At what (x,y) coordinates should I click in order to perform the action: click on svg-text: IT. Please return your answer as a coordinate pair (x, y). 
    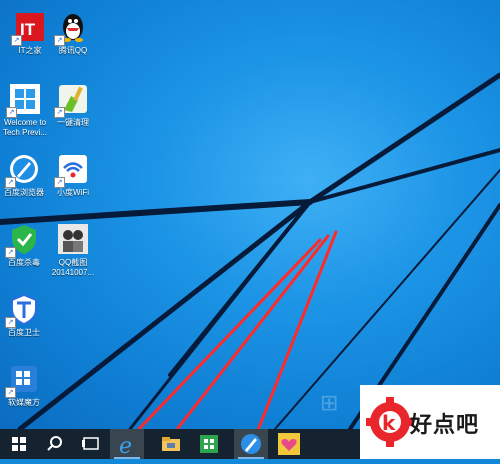
    Looking at the image, I should click on (28, 29).